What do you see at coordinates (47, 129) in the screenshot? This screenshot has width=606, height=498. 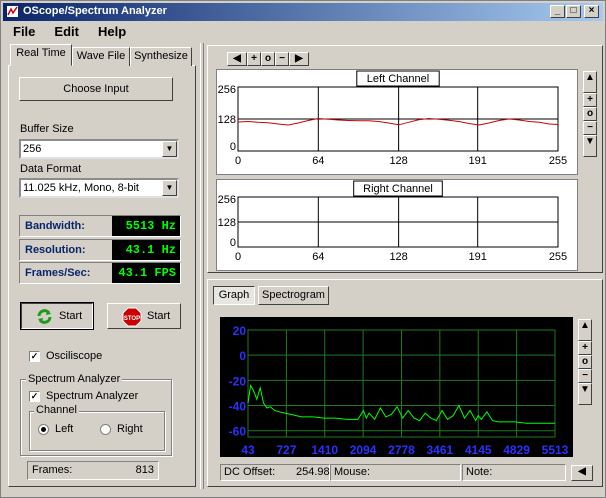 I see `buffer-size-label: Buffer Size` at bounding box center [47, 129].